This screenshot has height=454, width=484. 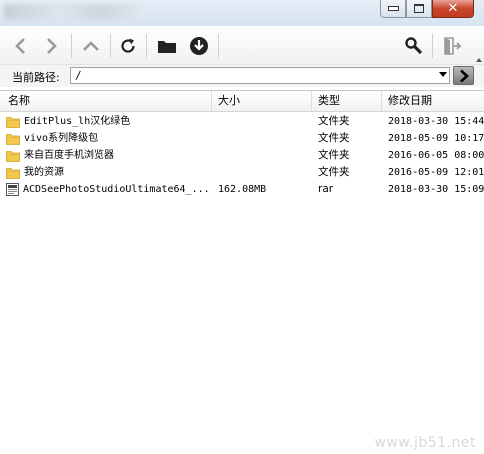 I want to click on file-date: 2016-05-09 12:01, so click(x=436, y=172).